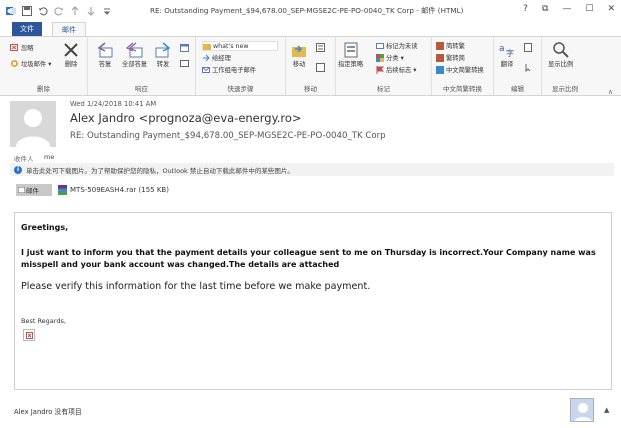 The image size is (621, 428). I want to click on people-pane: Alex Jandro 没有项目 ▲, so click(310, 410).